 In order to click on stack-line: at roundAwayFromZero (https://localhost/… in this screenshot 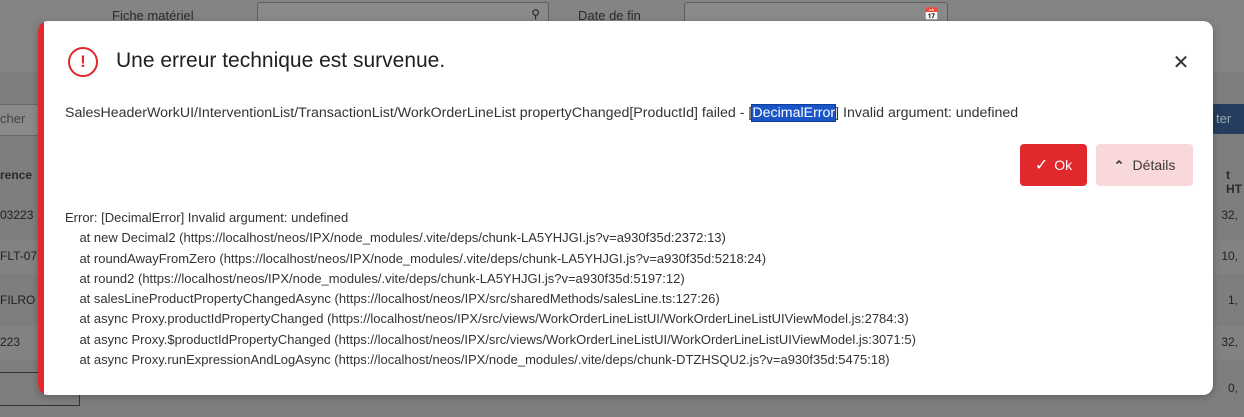, I will do `click(416, 258)`.